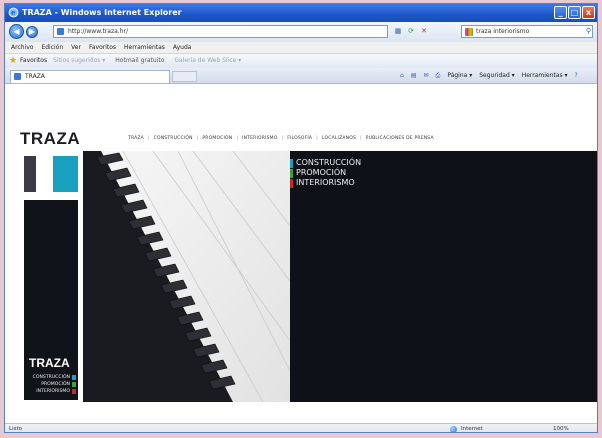  I want to click on favorites-button: Favoritos, so click(33, 61).